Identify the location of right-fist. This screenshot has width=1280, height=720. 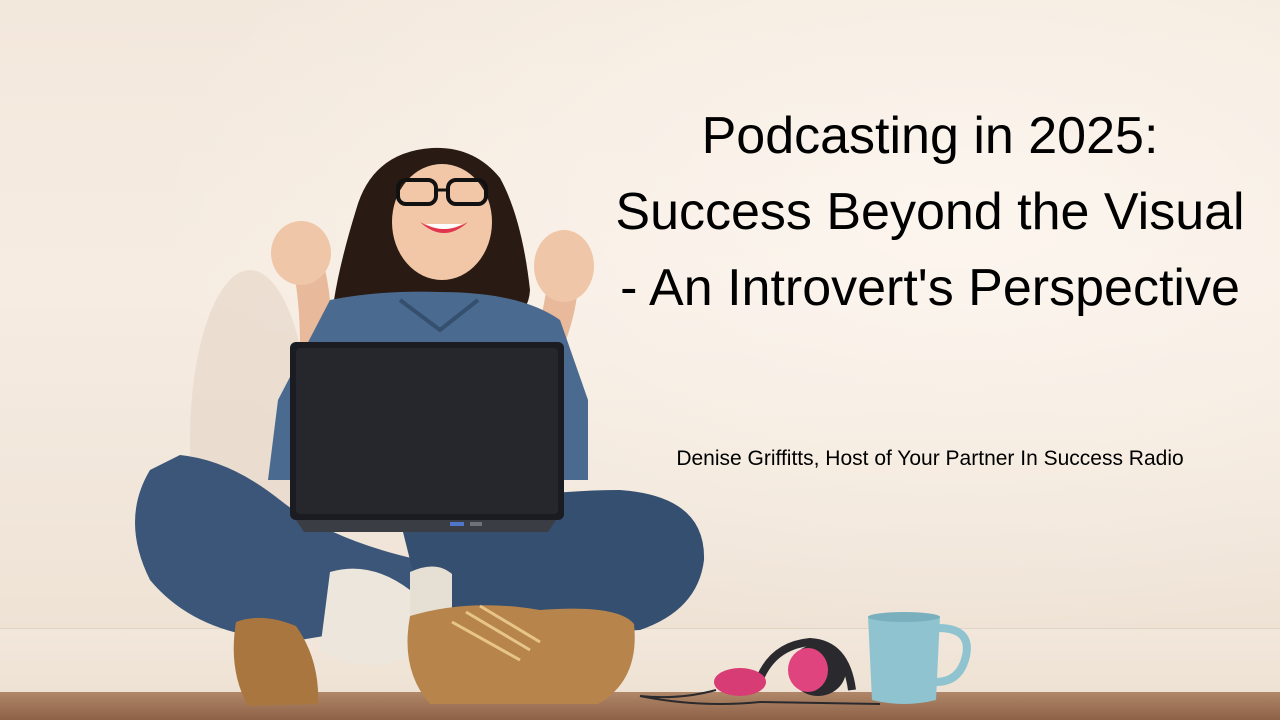
(564, 266).